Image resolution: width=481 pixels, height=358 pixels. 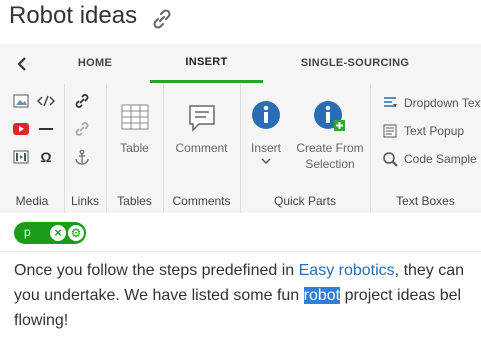 I want to click on create-from-selection-button: Create From Selection, so click(x=330, y=136).